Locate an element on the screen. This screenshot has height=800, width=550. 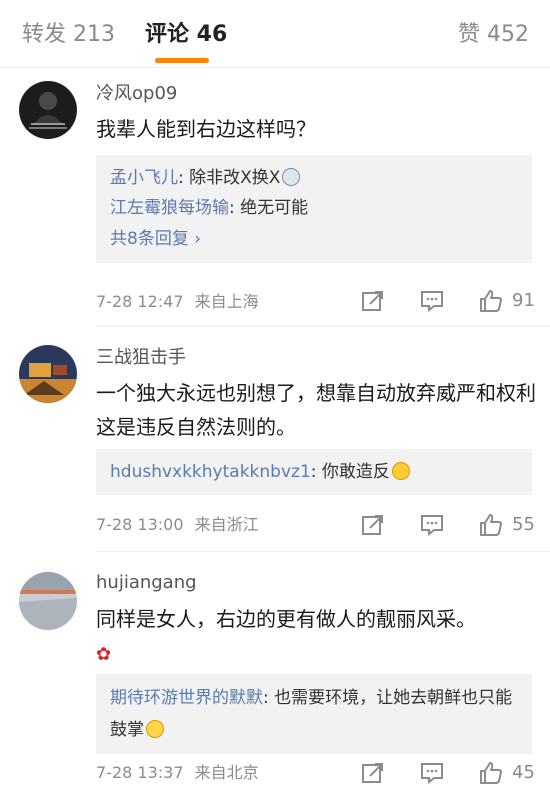
reply-box: hdushvxkkhytakknbvz1: 你敢造反 is located at coordinates (314, 472).